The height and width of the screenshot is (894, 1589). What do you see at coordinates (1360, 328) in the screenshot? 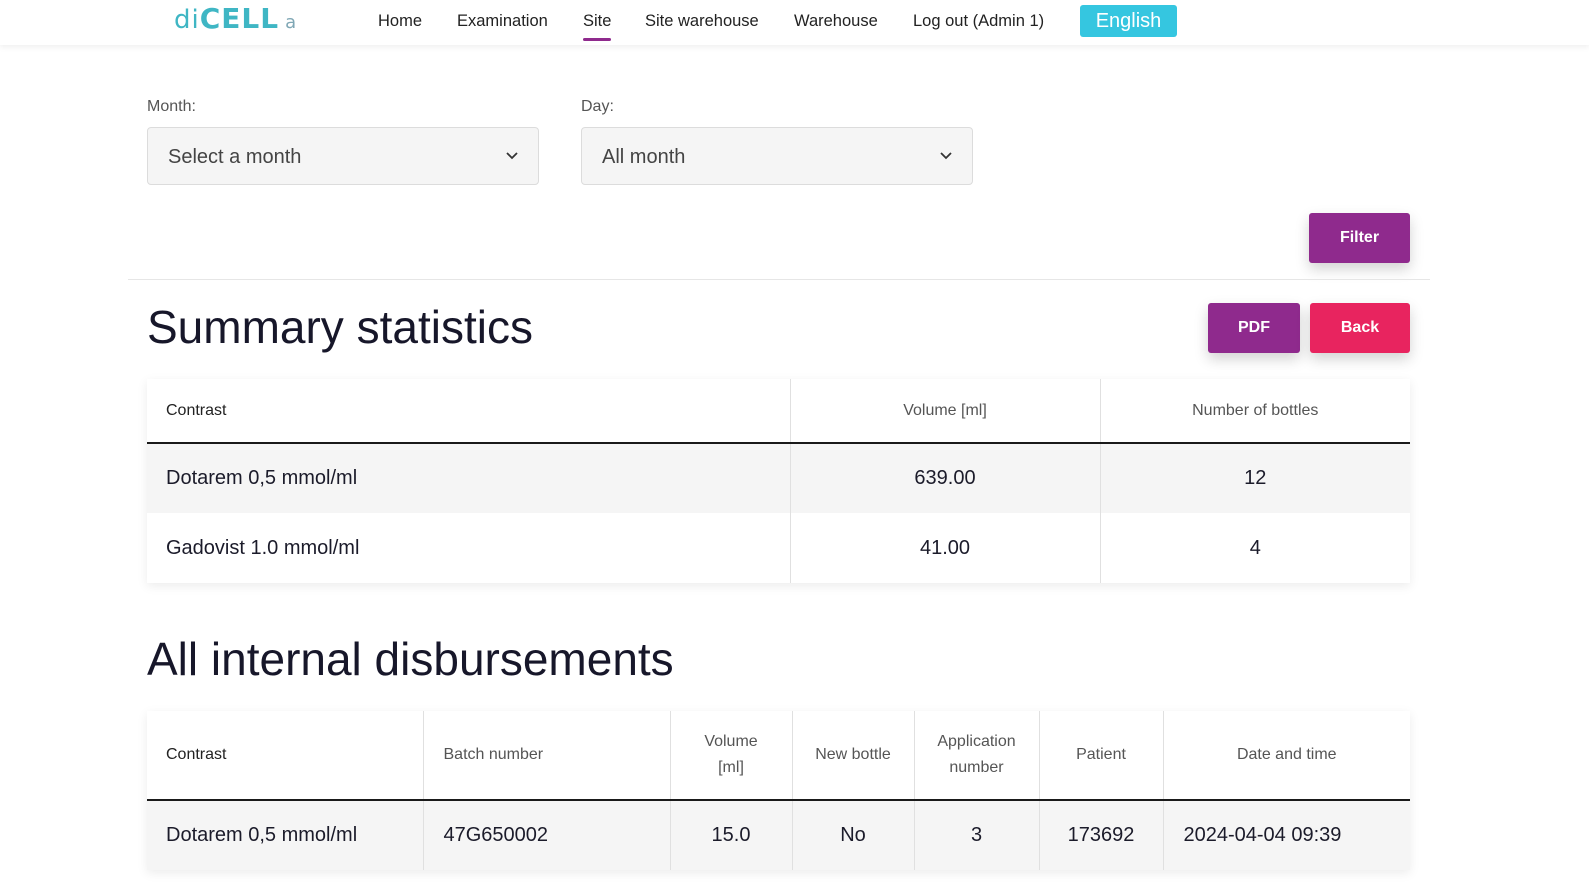
I see `back-button: Back` at bounding box center [1360, 328].